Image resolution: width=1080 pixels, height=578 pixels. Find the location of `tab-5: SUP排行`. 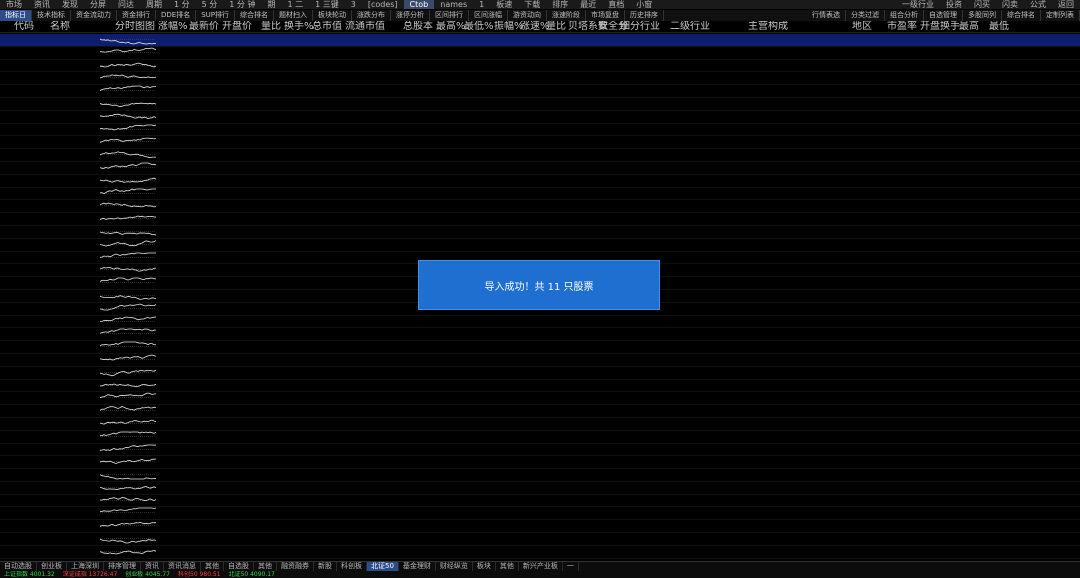

tab-5: SUP排行 is located at coordinates (215, 15).